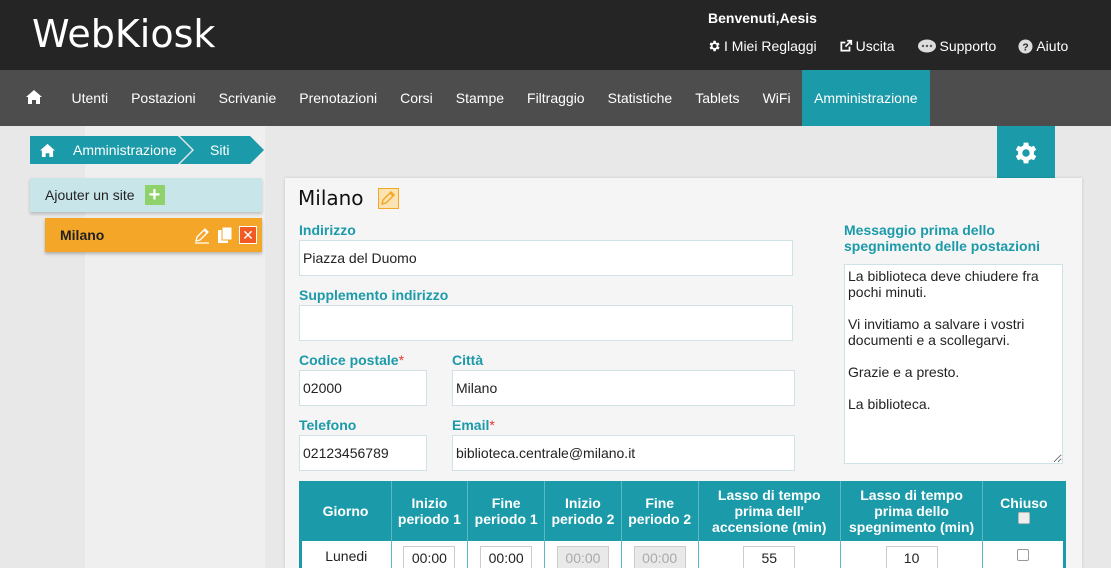 The width and height of the screenshot is (1111, 568). What do you see at coordinates (968, 46) in the screenshot?
I see `support-label: Supporto` at bounding box center [968, 46].